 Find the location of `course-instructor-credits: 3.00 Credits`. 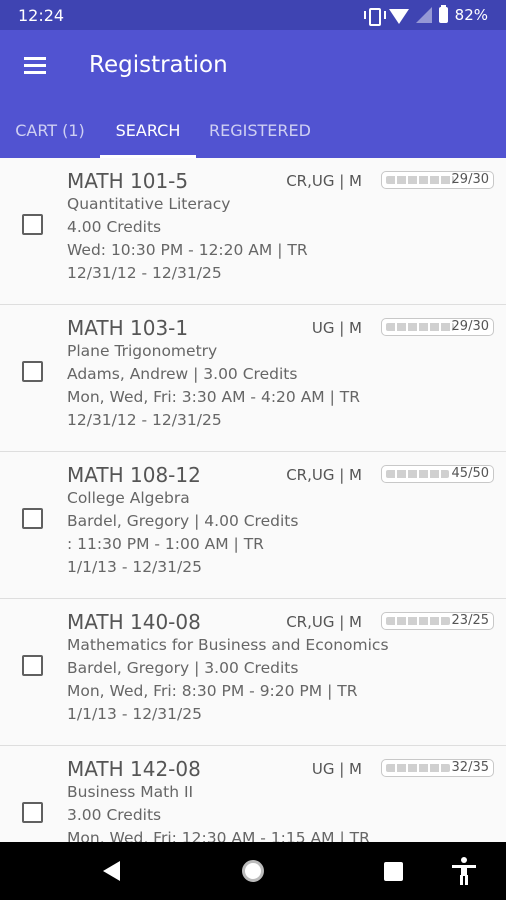

course-instructor-credits: 3.00 Credits is located at coordinates (114, 815).